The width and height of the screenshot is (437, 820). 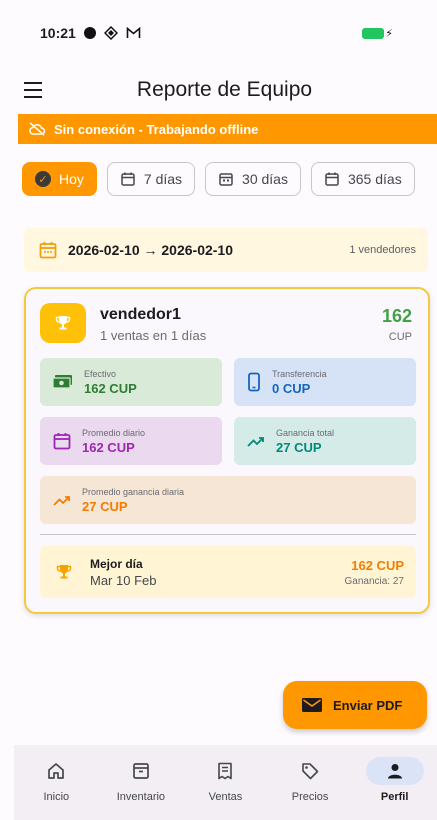 I want to click on filter-30-dias: 30 días, so click(x=253, y=179).